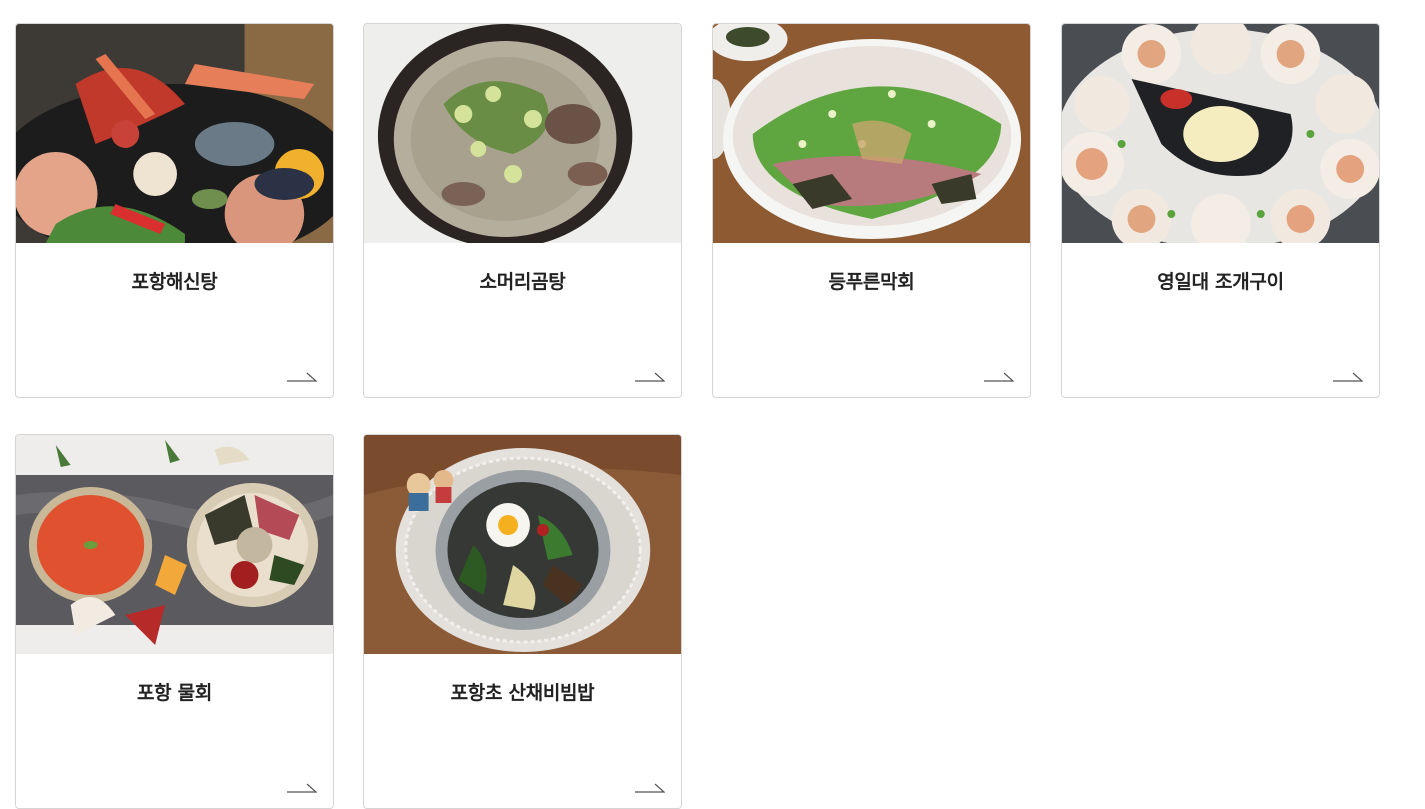  I want to click on food-card-title: 포항초 산채비빔밥, so click(522, 693).